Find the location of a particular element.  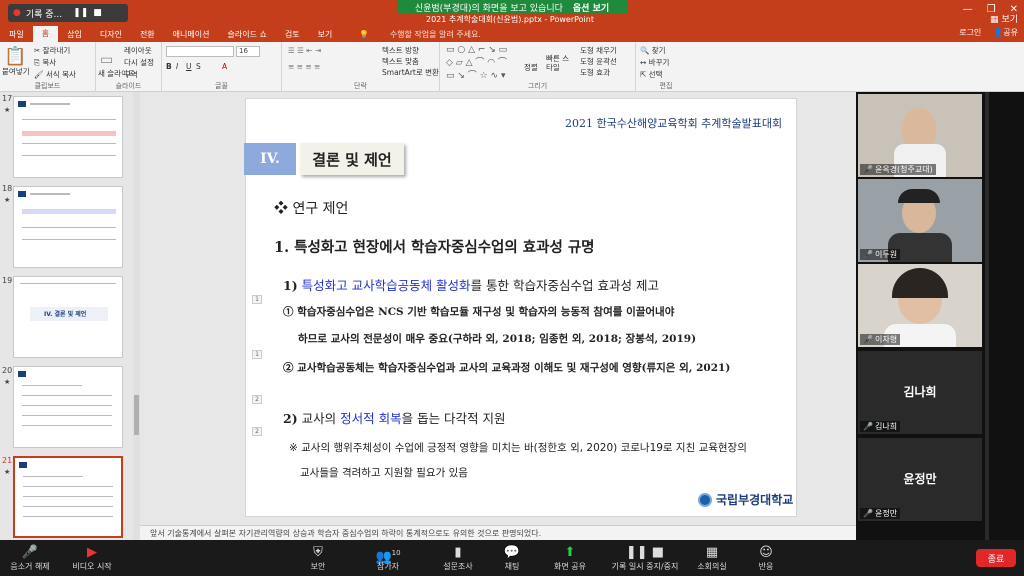

login-link: 로그인 is located at coordinates (970, 32).